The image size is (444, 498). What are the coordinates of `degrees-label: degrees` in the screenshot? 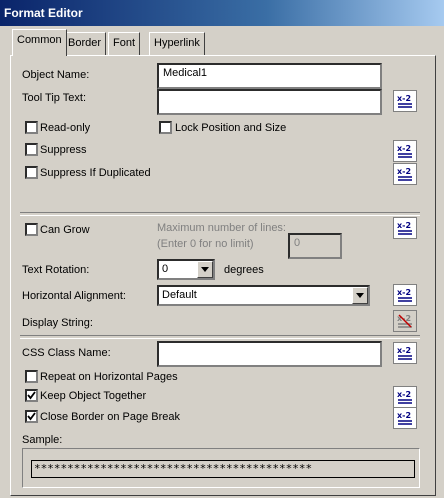 It's located at (244, 270).